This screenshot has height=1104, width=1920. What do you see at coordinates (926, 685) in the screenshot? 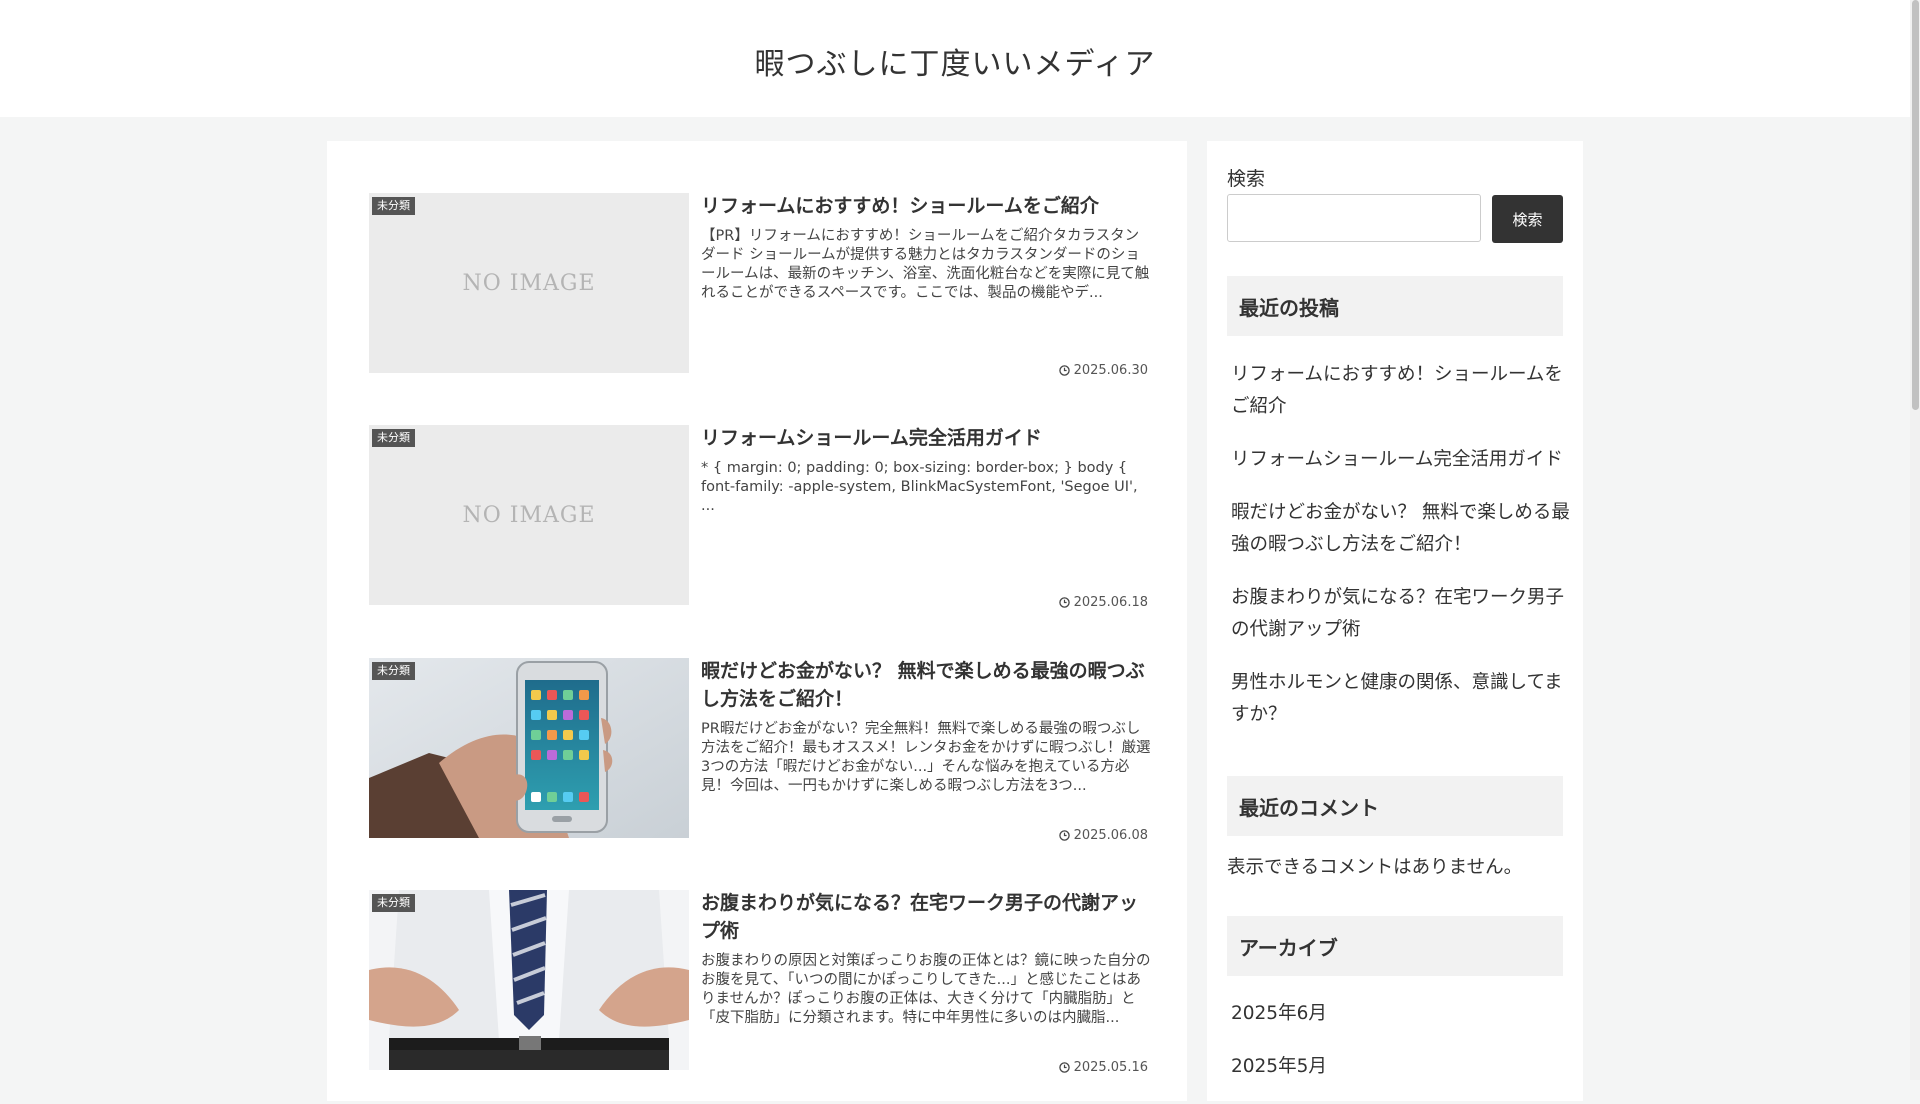
I see `post-title: 暇だけどお金がない？ 無料で楽しめる最強の暇つぶし方法をご紹介！` at bounding box center [926, 685].